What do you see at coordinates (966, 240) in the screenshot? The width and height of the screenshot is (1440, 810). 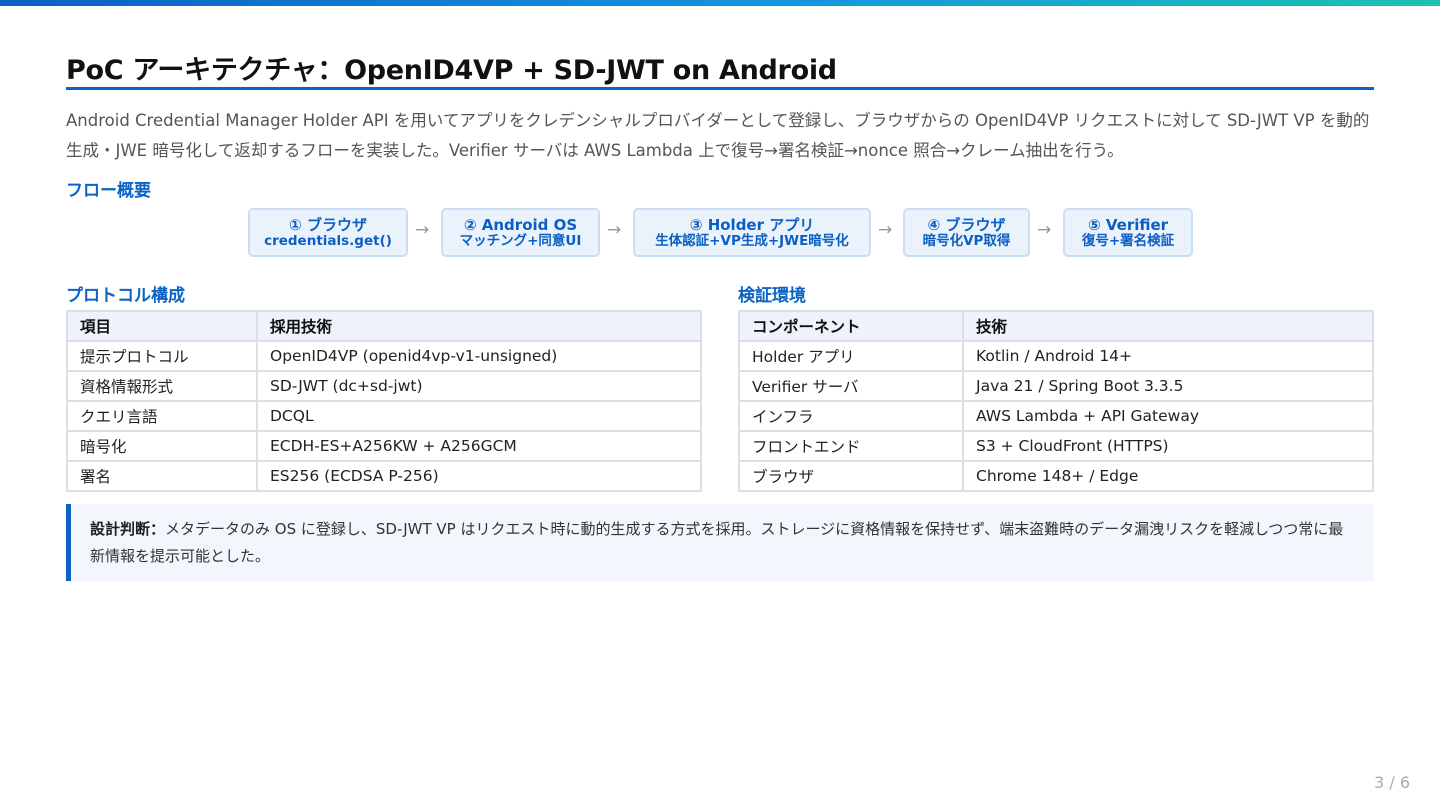 I see `flow-step-detail: 暗号化VP取得` at bounding box center [966, 240].